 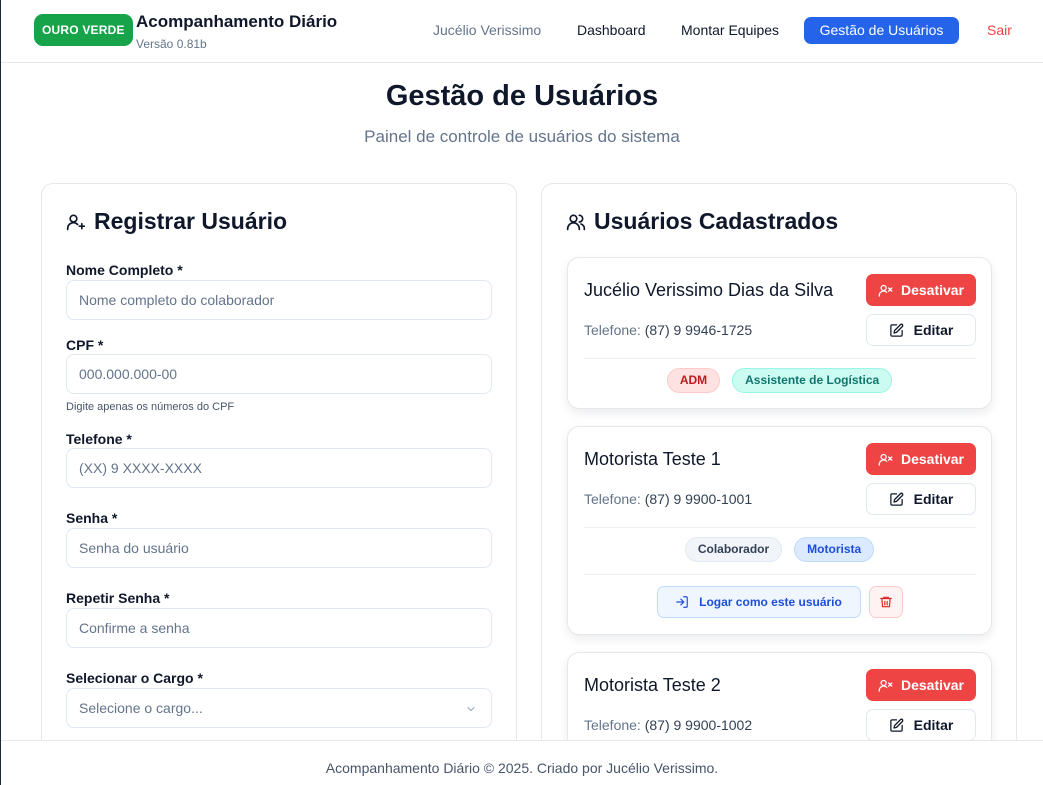 What do you see at coordinates (652, 685) in the screenshot?
I see `user-name: Motorista Teste 2` at bounding box center [652, 685].